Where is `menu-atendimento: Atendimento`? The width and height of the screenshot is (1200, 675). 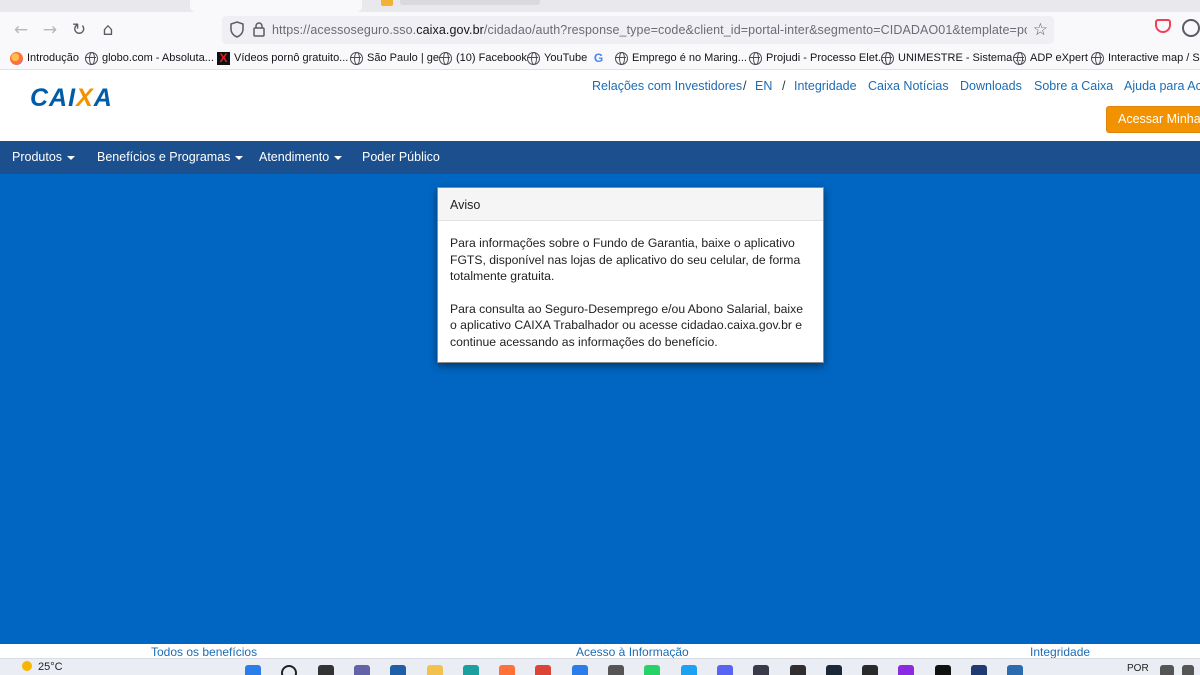
menu-atendimento: Atendimento is located at coordinates (301, 157).